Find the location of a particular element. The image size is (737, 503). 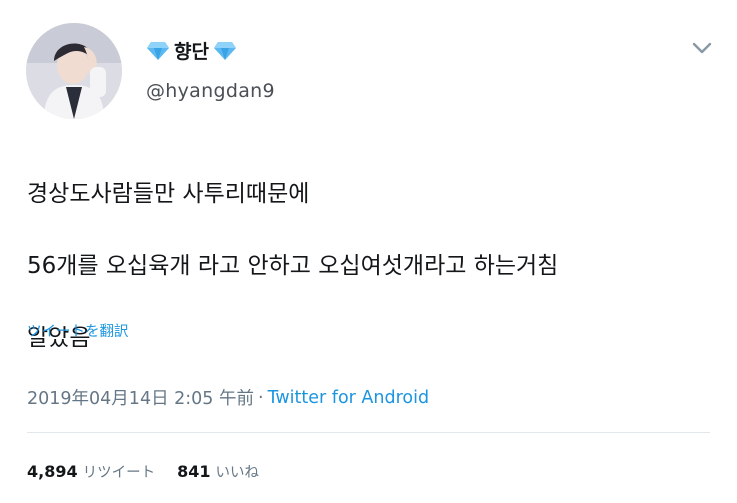

retweets-stat: 4,894 リツイート is located at coordinates (91, 471).